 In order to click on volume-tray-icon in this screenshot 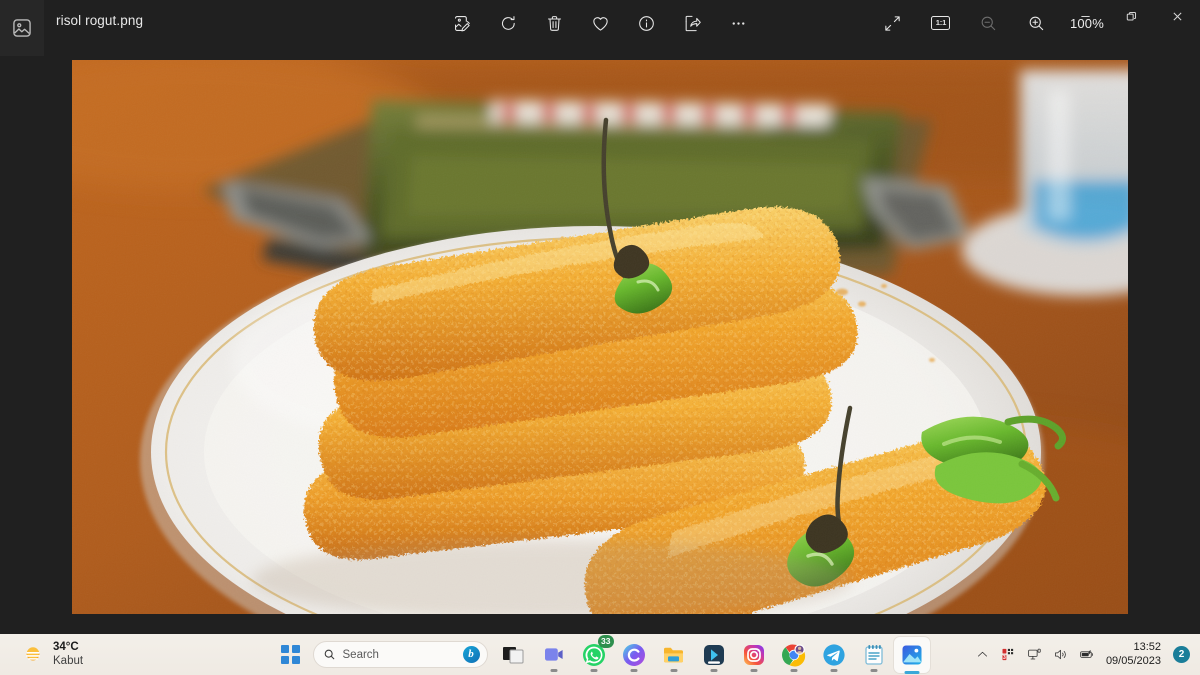, I will do `click(1060, 654)`.